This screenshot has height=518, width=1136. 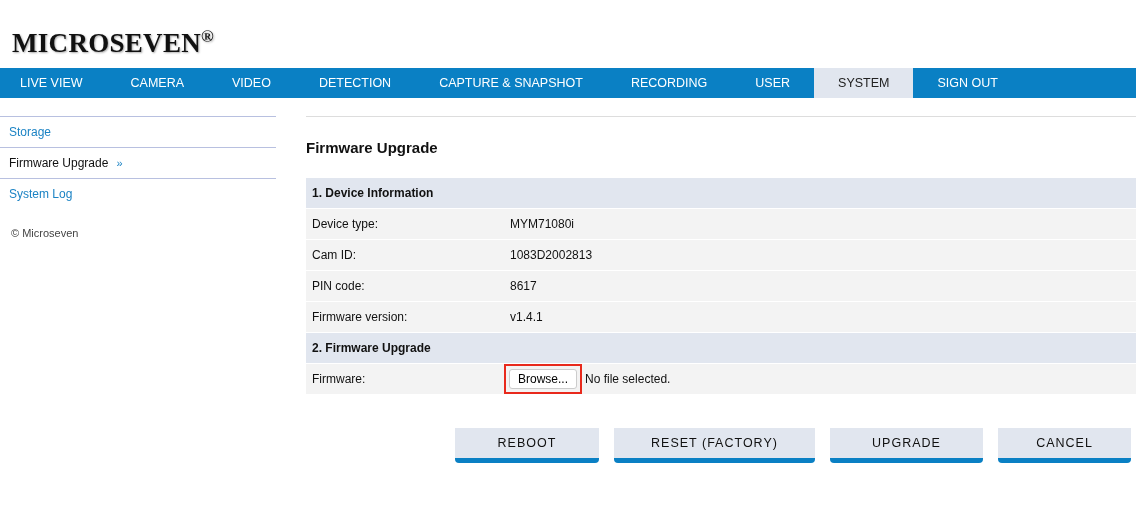 What do you see at coordinates (906, 445) in the screenshot?
I see `action-button: UPGRADE` at bounding box center [906, 445].